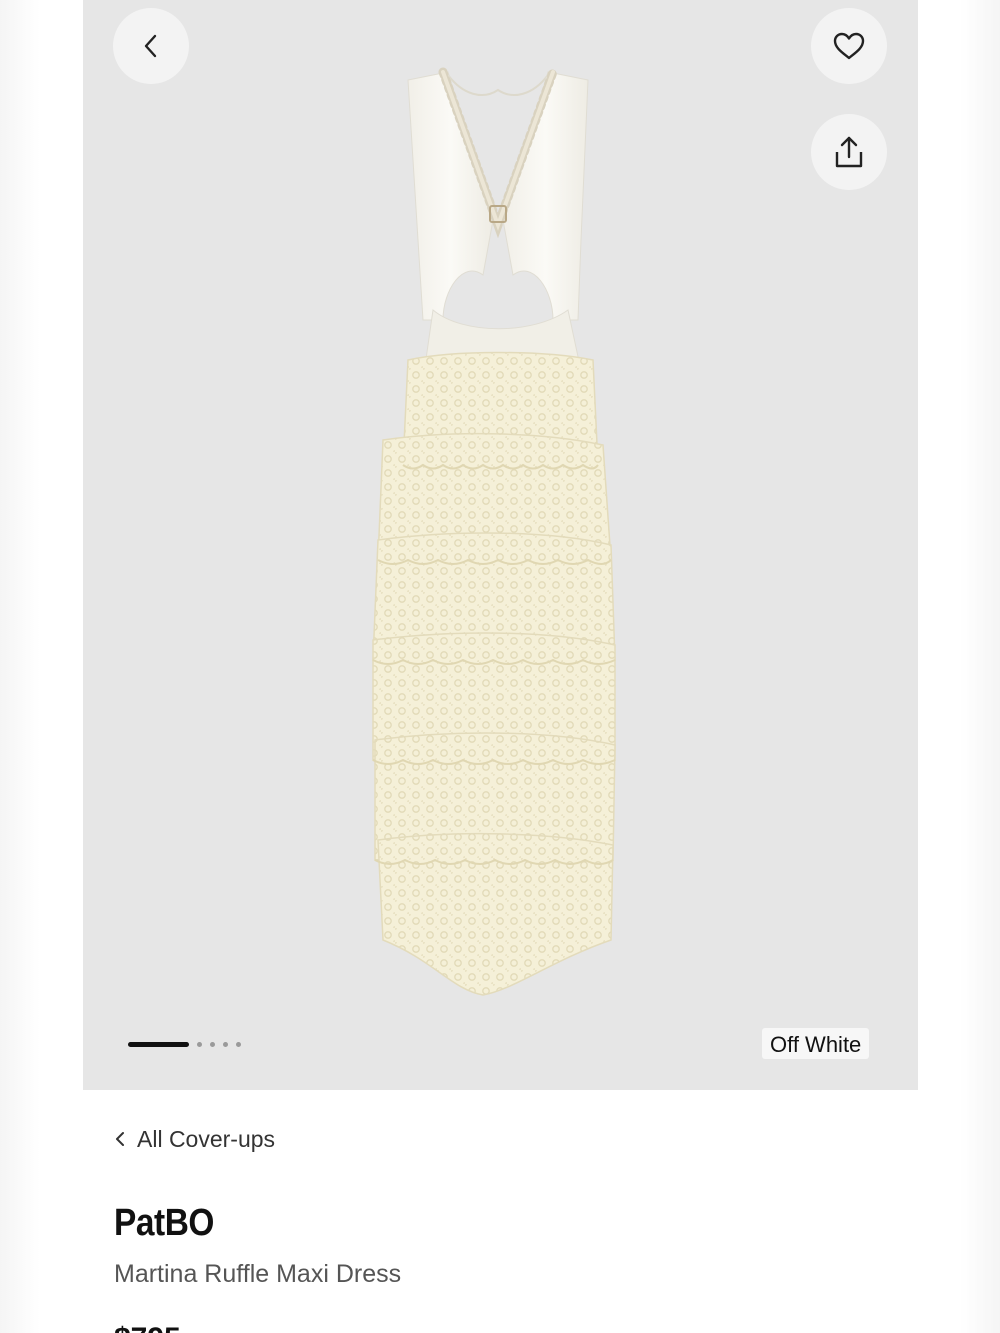 The width and height of the screenshot is (1000, 1333). What do you see at coordinates (258, 1274) in the screenshot?
I see `product-title: Martina Ruffle Maxi Dress` at bounding box center [258, 1274].